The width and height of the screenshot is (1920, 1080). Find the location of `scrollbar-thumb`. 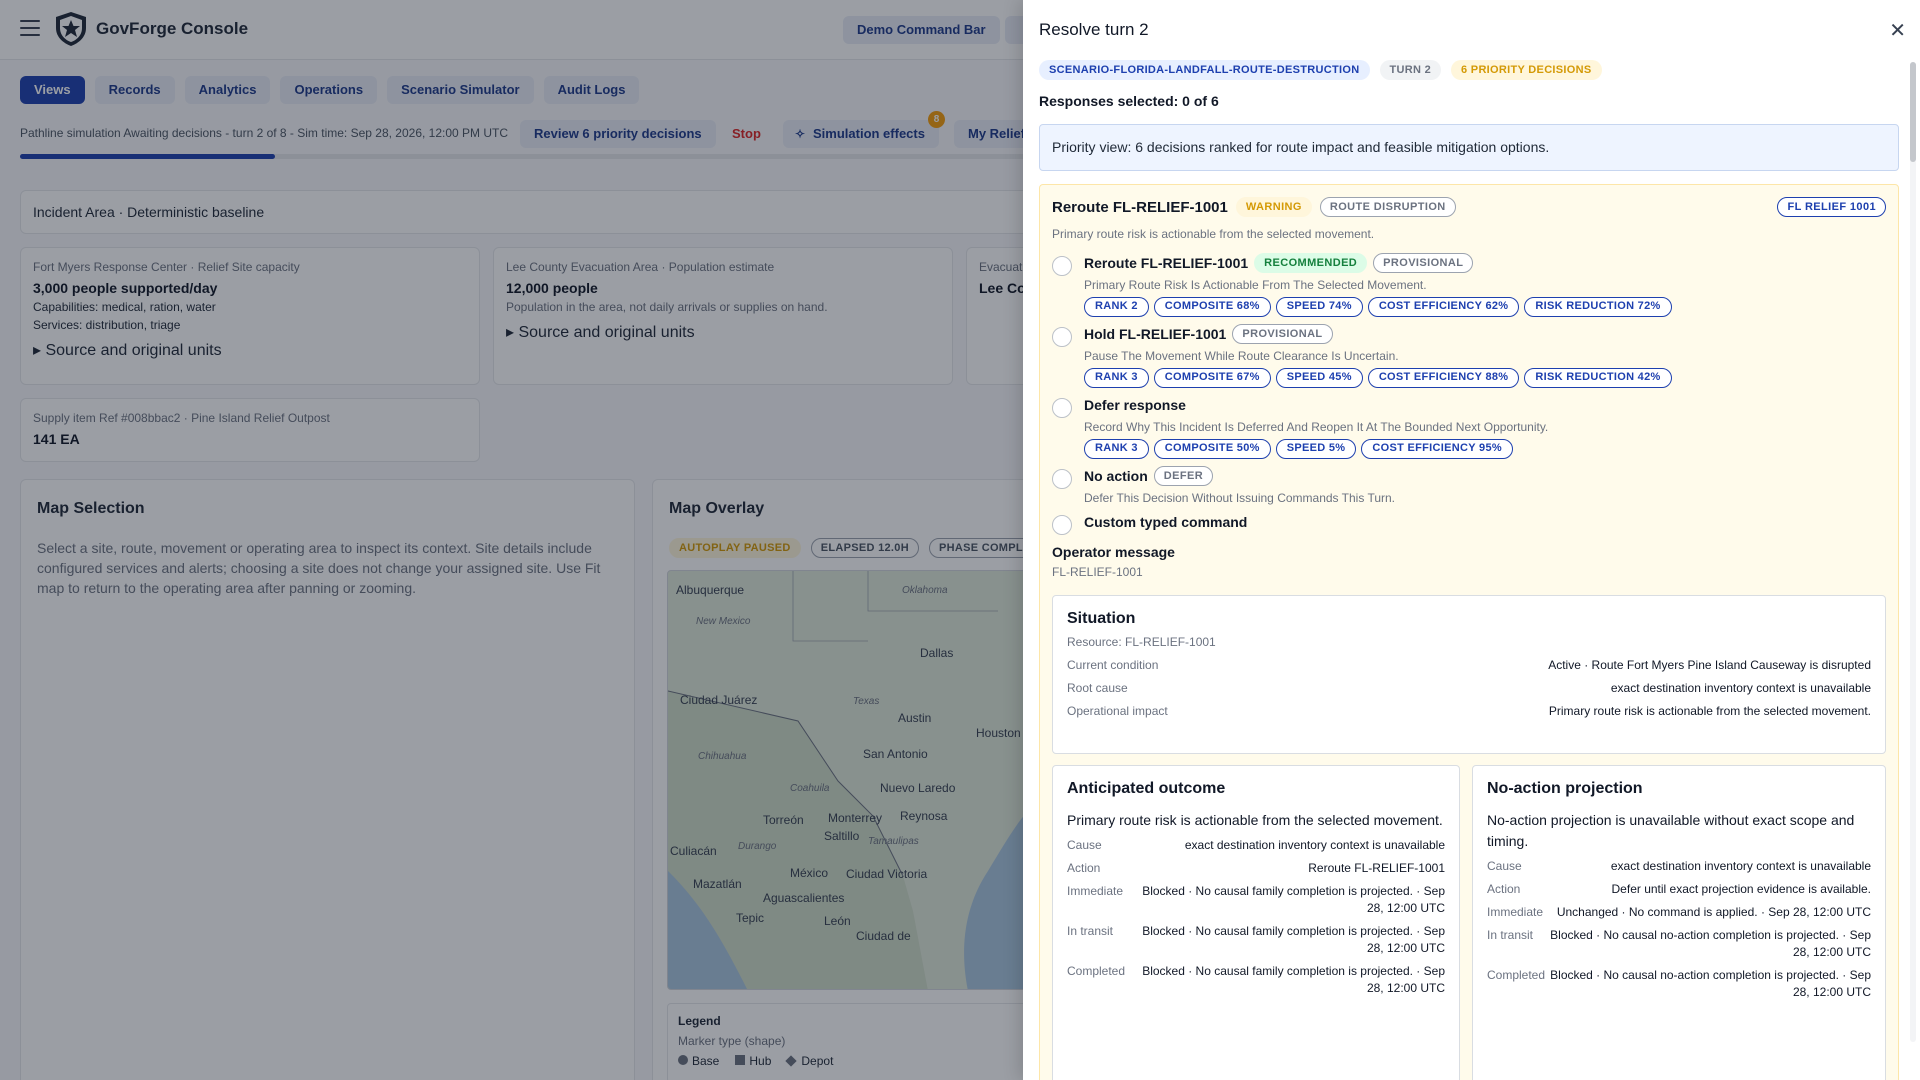

scrollbar-thumb is located at coordinates (1913, 112).